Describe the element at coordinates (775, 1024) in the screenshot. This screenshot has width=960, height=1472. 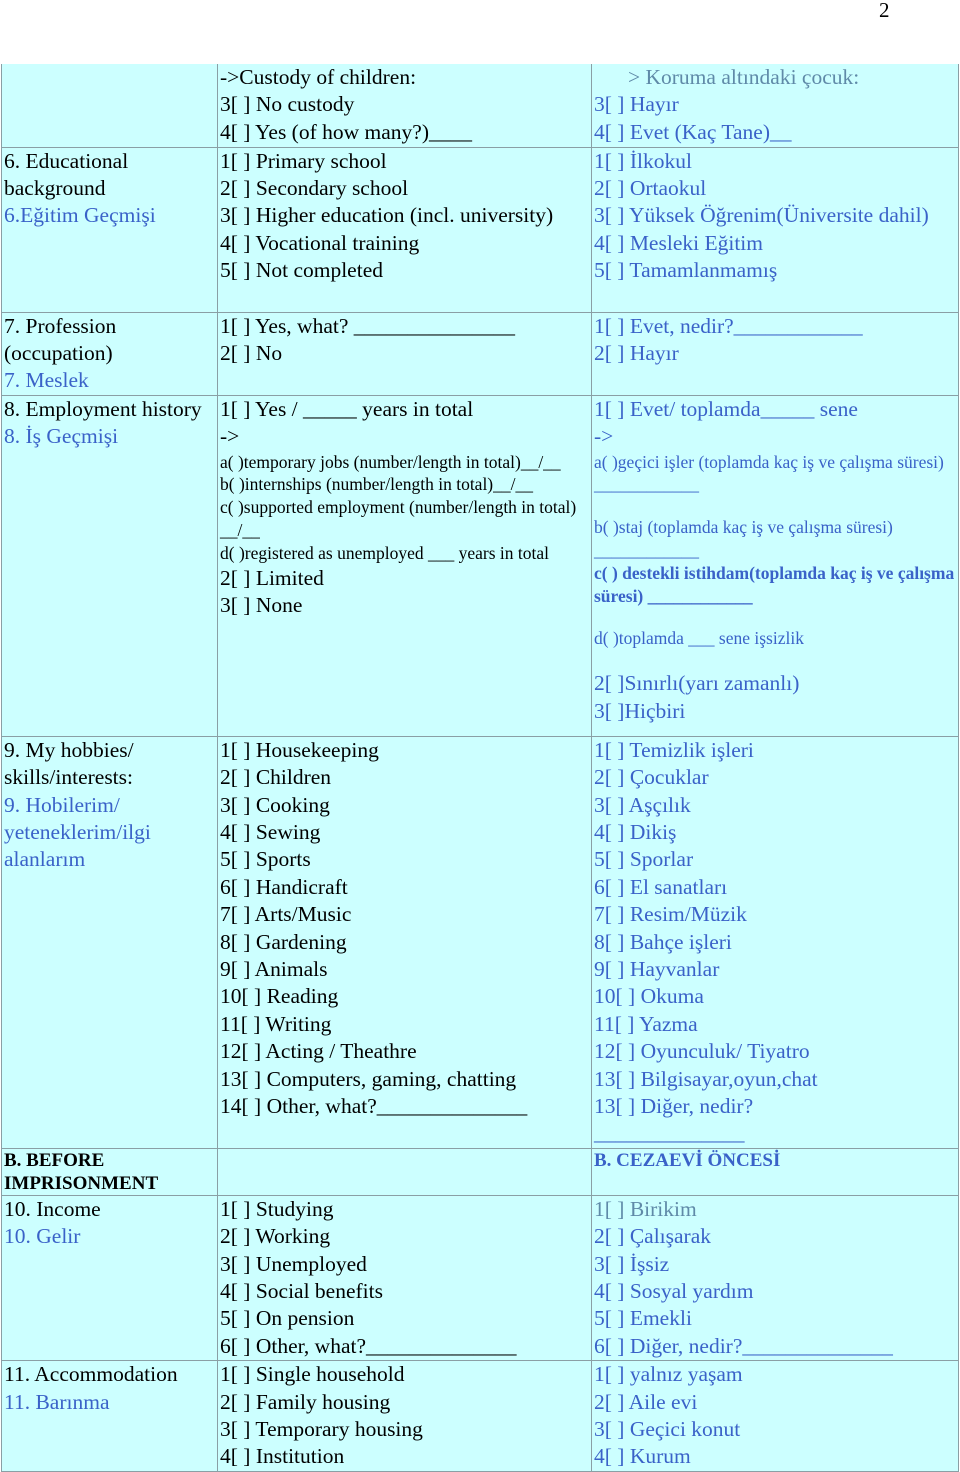
I see `option-tr: 11[ ] Yazma` at that location.